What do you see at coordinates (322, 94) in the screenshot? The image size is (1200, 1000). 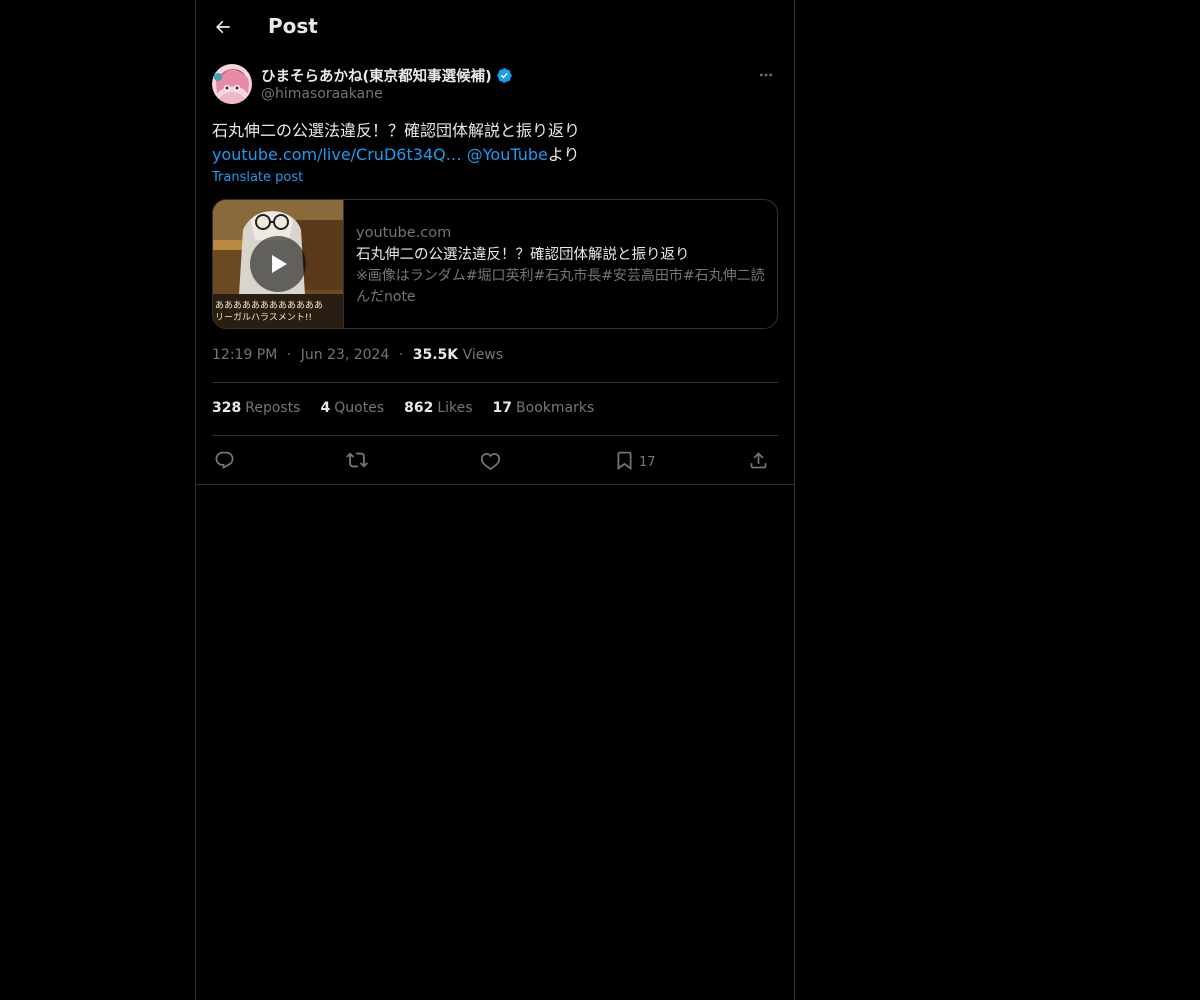 I see `author-handle: @himasoraakane` at bounding box center [322, 94].